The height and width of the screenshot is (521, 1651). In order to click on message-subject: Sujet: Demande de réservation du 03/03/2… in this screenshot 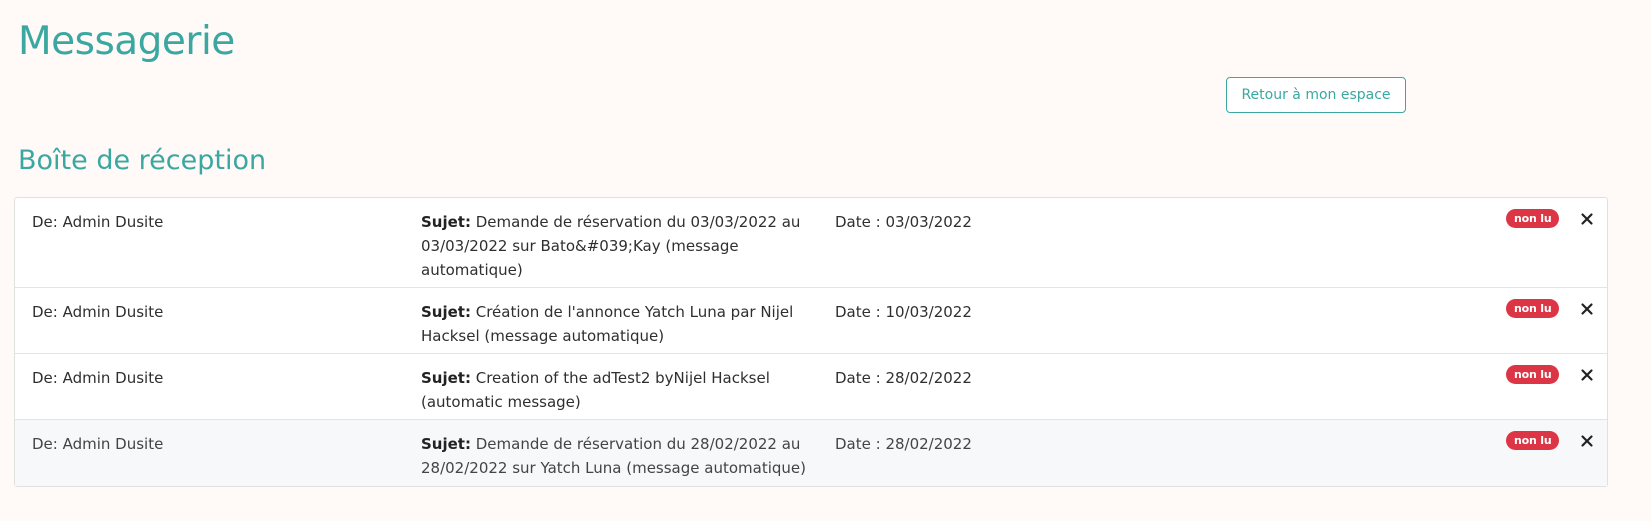, I will do `click(616, 246)`.